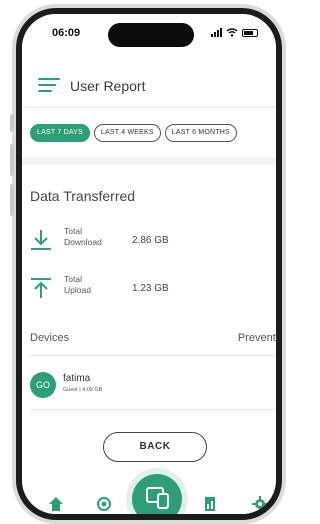 The image size is (320, 524). I want to click on status-icons, so click(234, 32).